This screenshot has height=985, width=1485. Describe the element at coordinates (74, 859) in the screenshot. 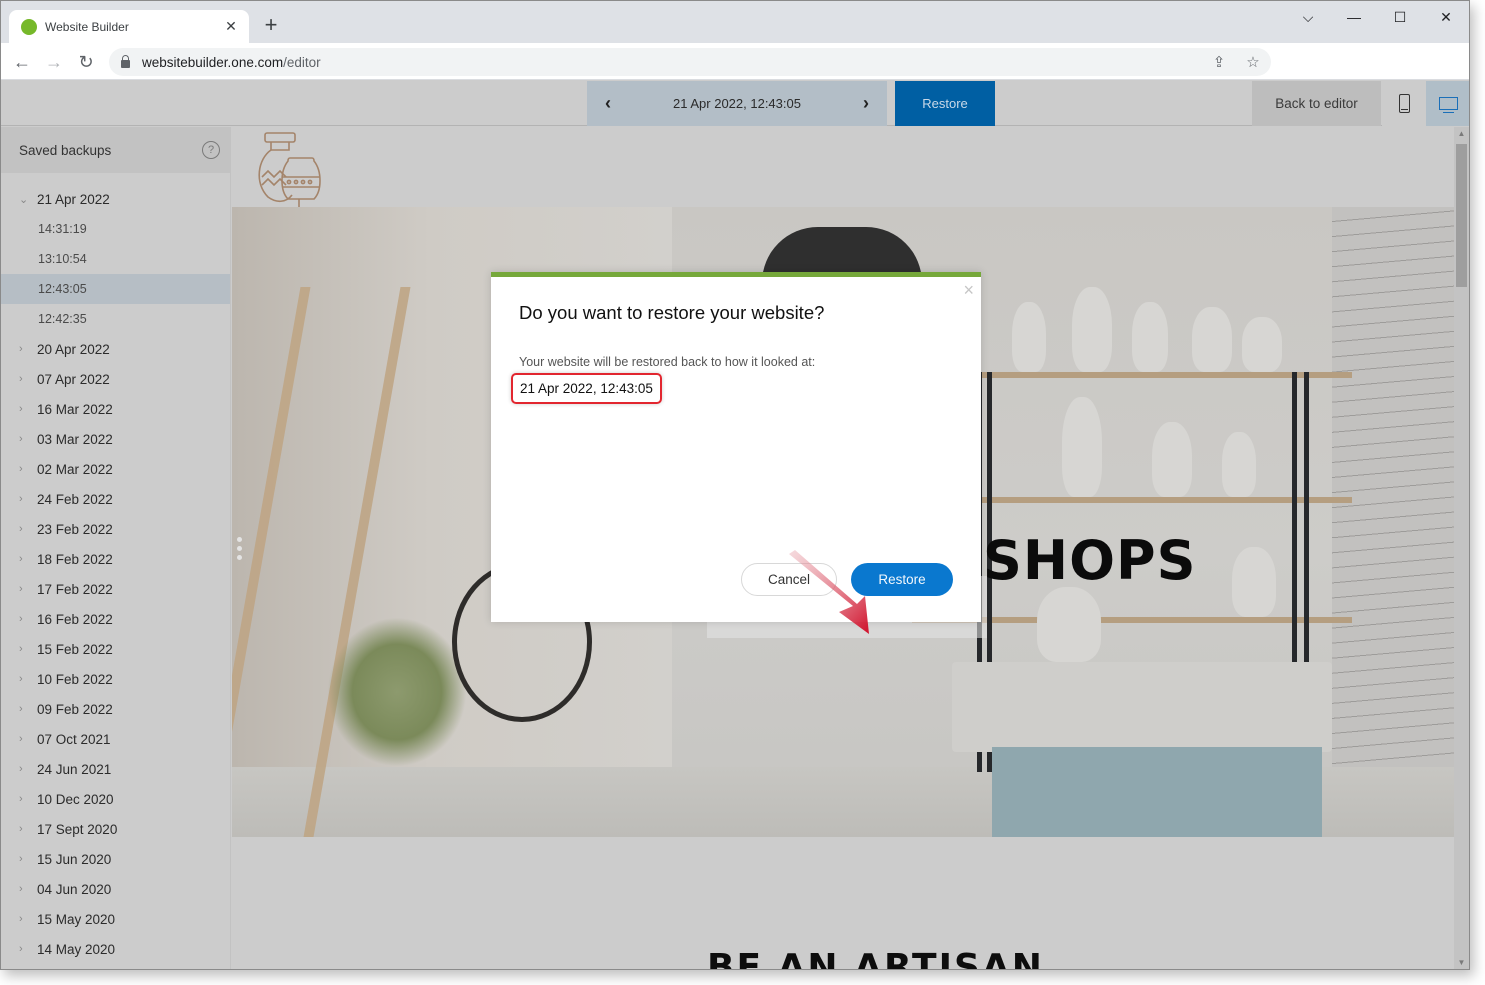

I see `backup-day-label: 15 Jun 2020` at that location.